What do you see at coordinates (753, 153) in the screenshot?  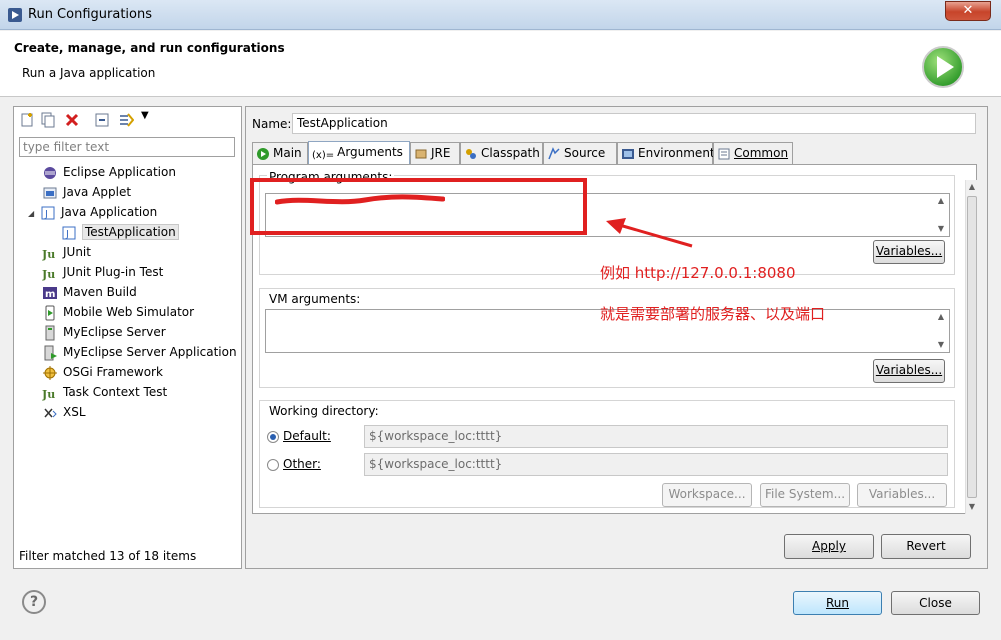 I see `tab-common: Common` at bounding box center [753, 153].